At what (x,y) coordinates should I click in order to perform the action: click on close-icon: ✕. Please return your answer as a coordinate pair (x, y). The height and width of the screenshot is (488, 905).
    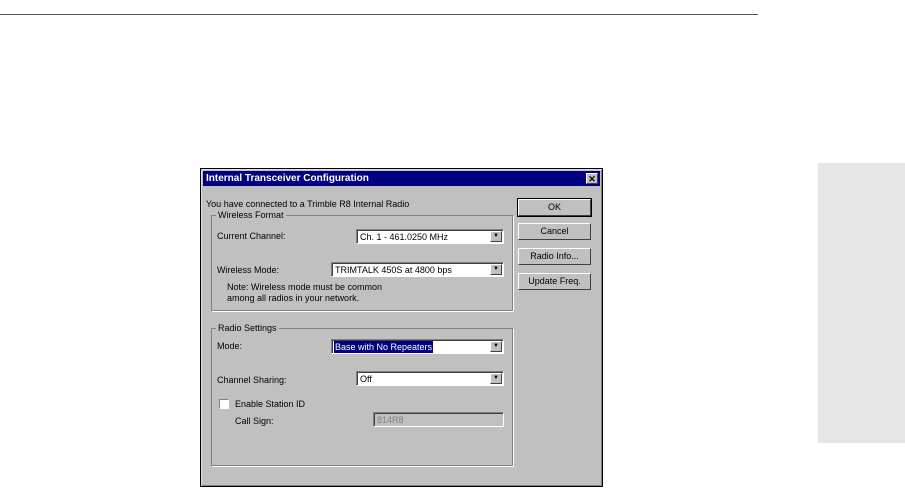
    Looking at the image, I should click on (592, 179).